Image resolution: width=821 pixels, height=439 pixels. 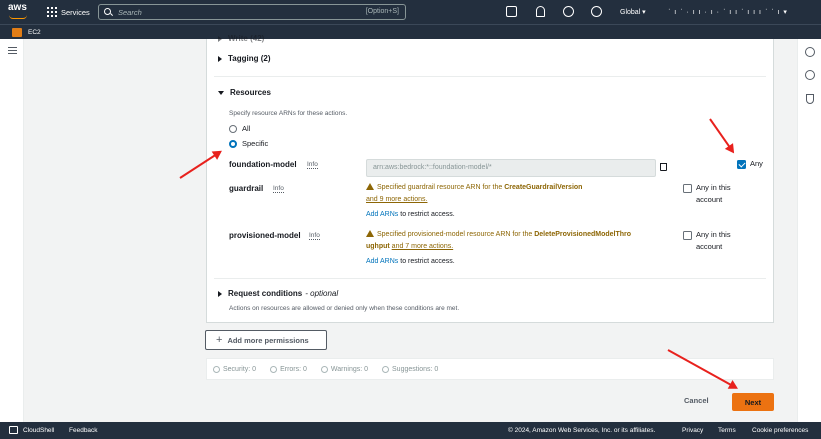 I want to click on provisioned-any-checkbox, so click(x=687, y=235).